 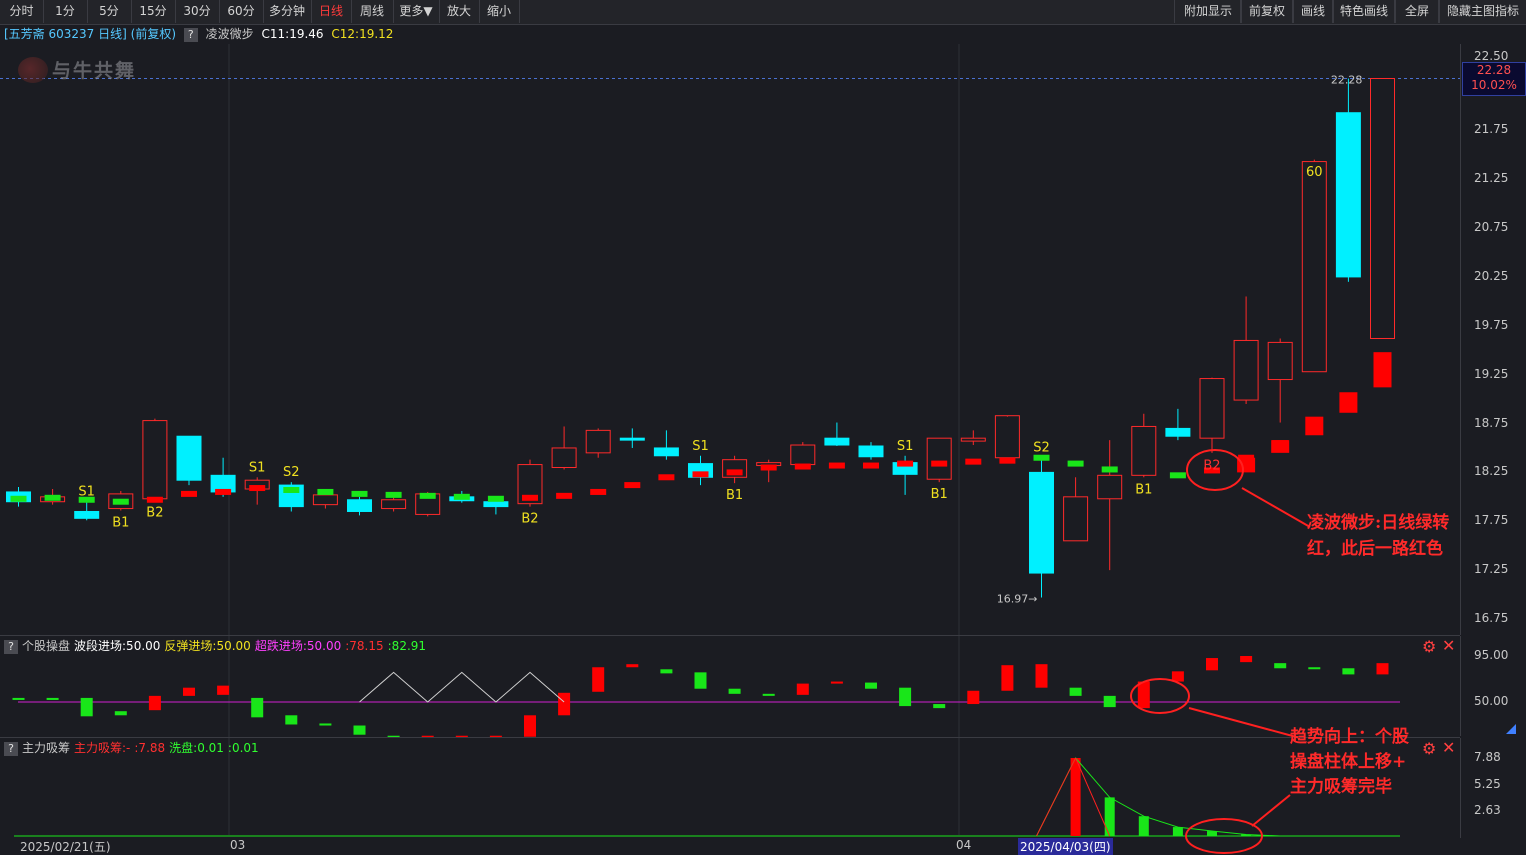 I want to click on ind1-settings-icon: ⚙, so click(x=1429, y=646).